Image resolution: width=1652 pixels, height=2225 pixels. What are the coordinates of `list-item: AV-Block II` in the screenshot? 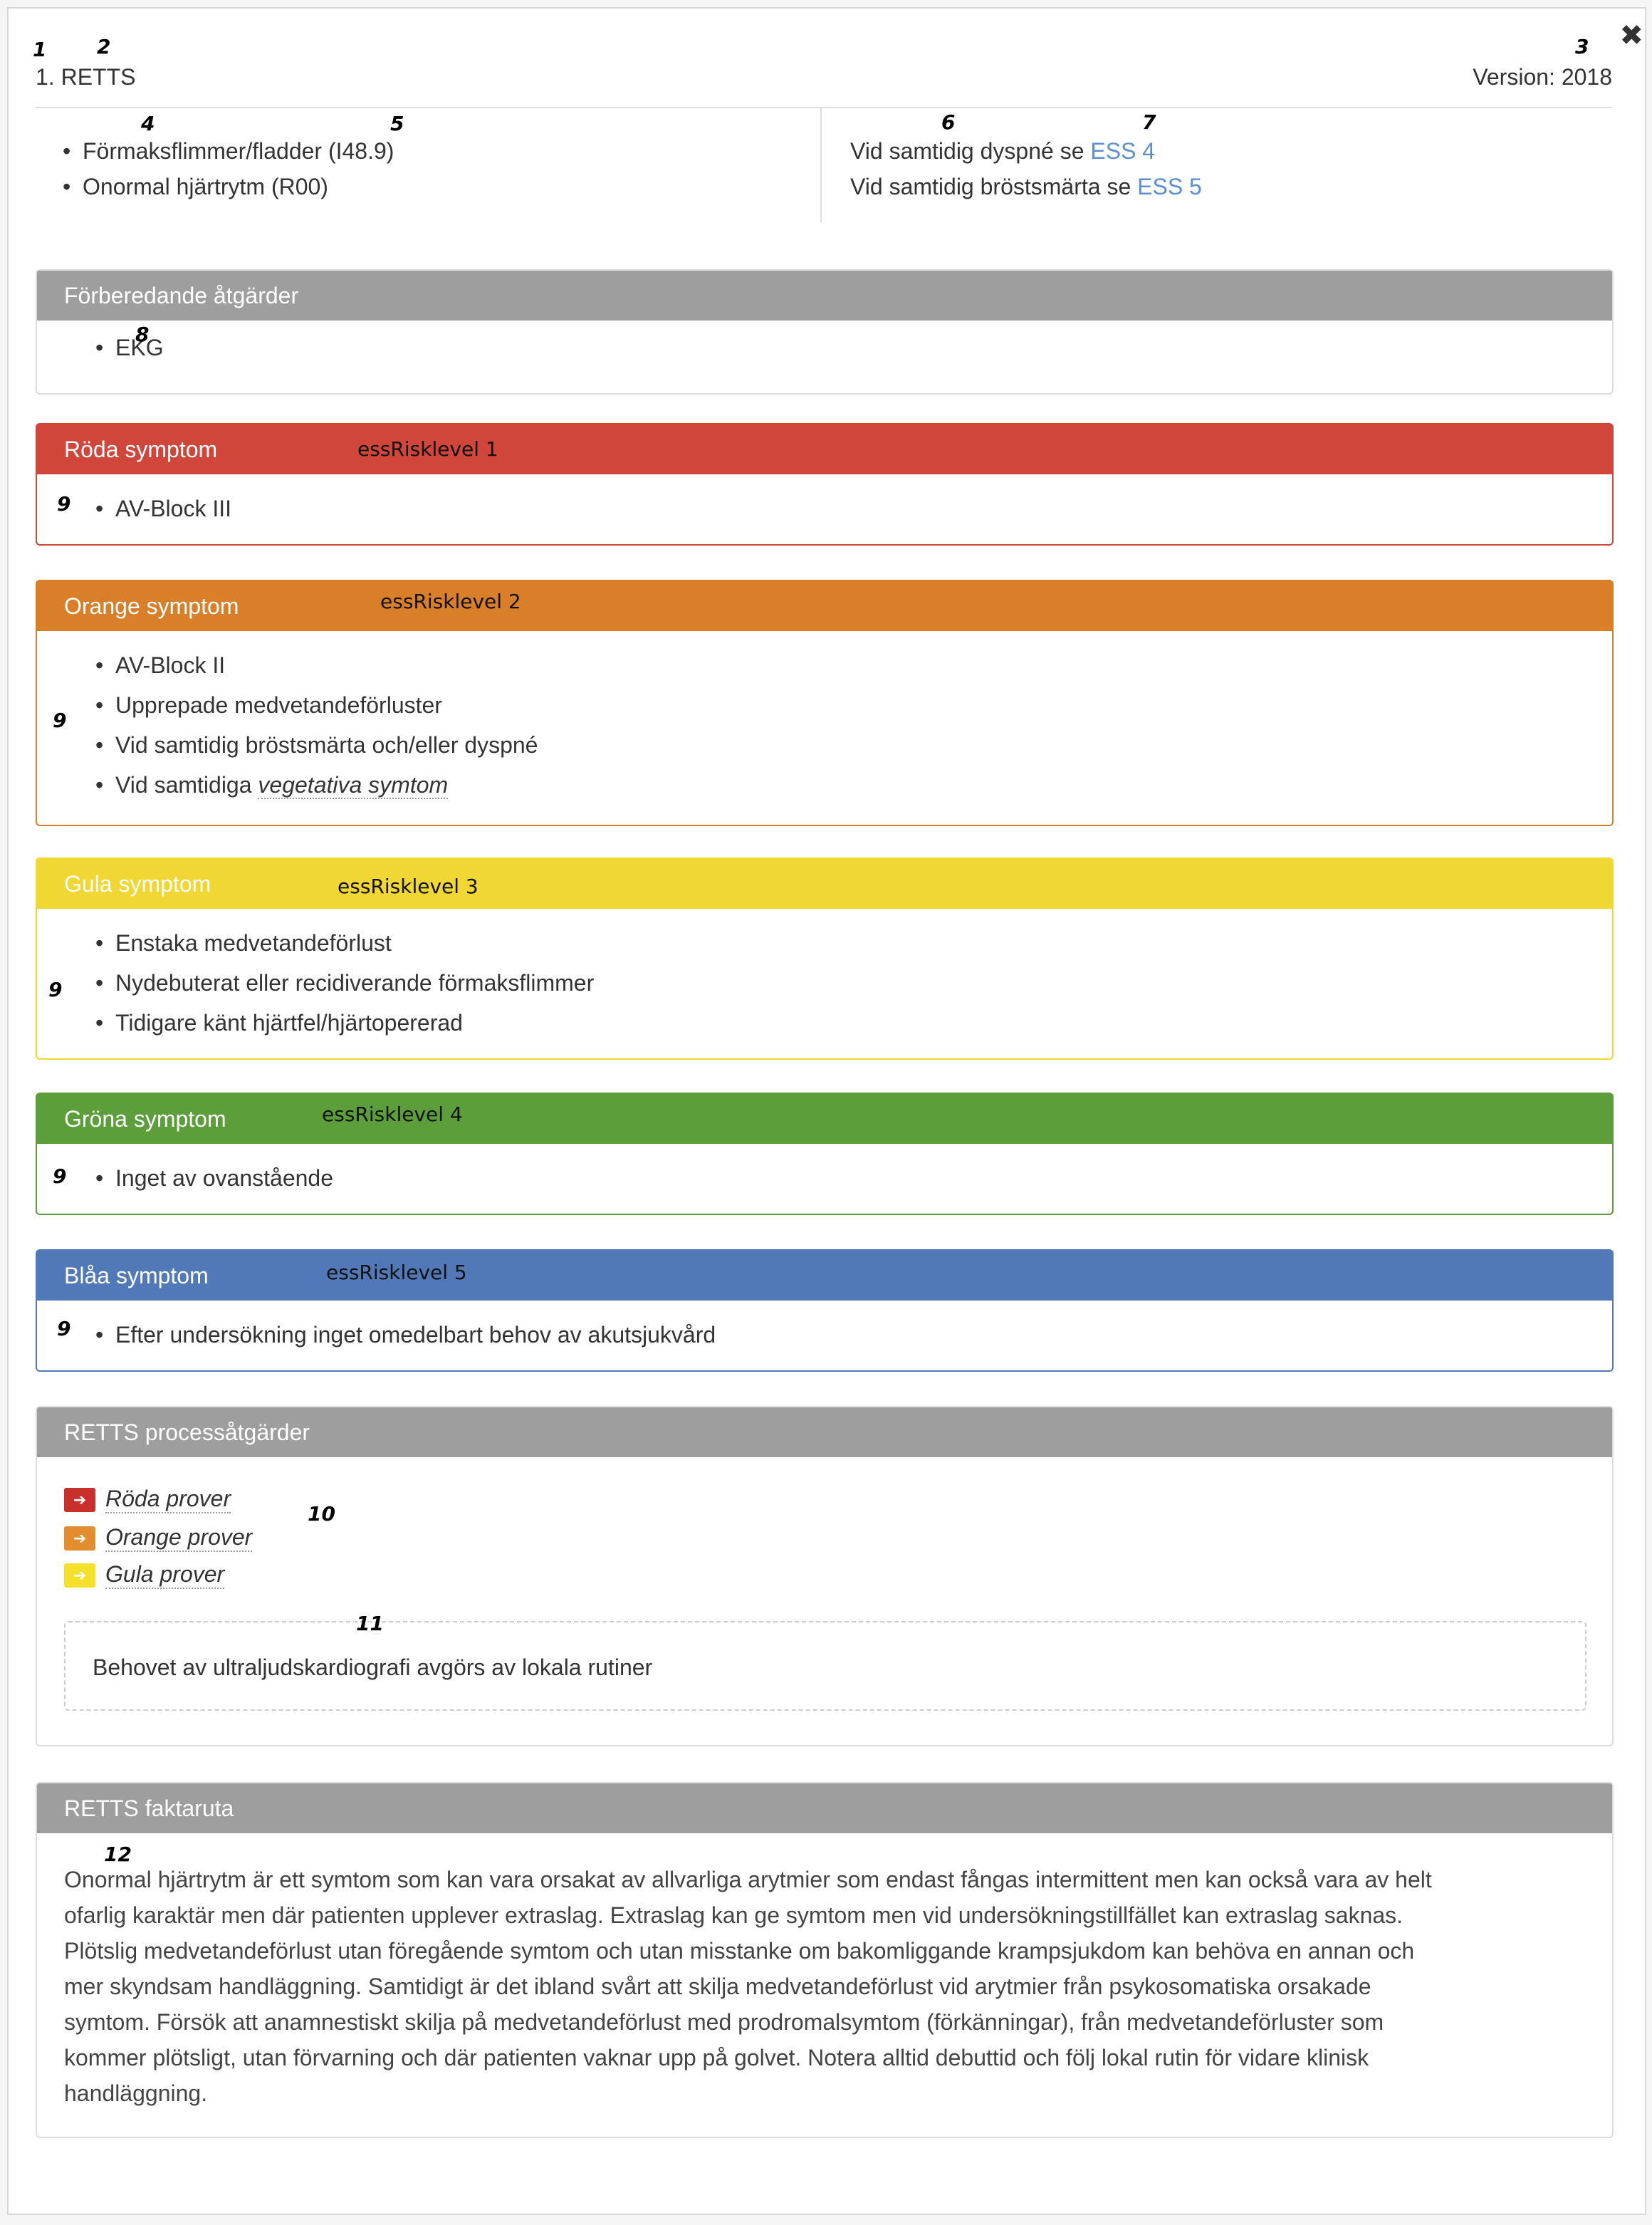 It's located at (854, 665).